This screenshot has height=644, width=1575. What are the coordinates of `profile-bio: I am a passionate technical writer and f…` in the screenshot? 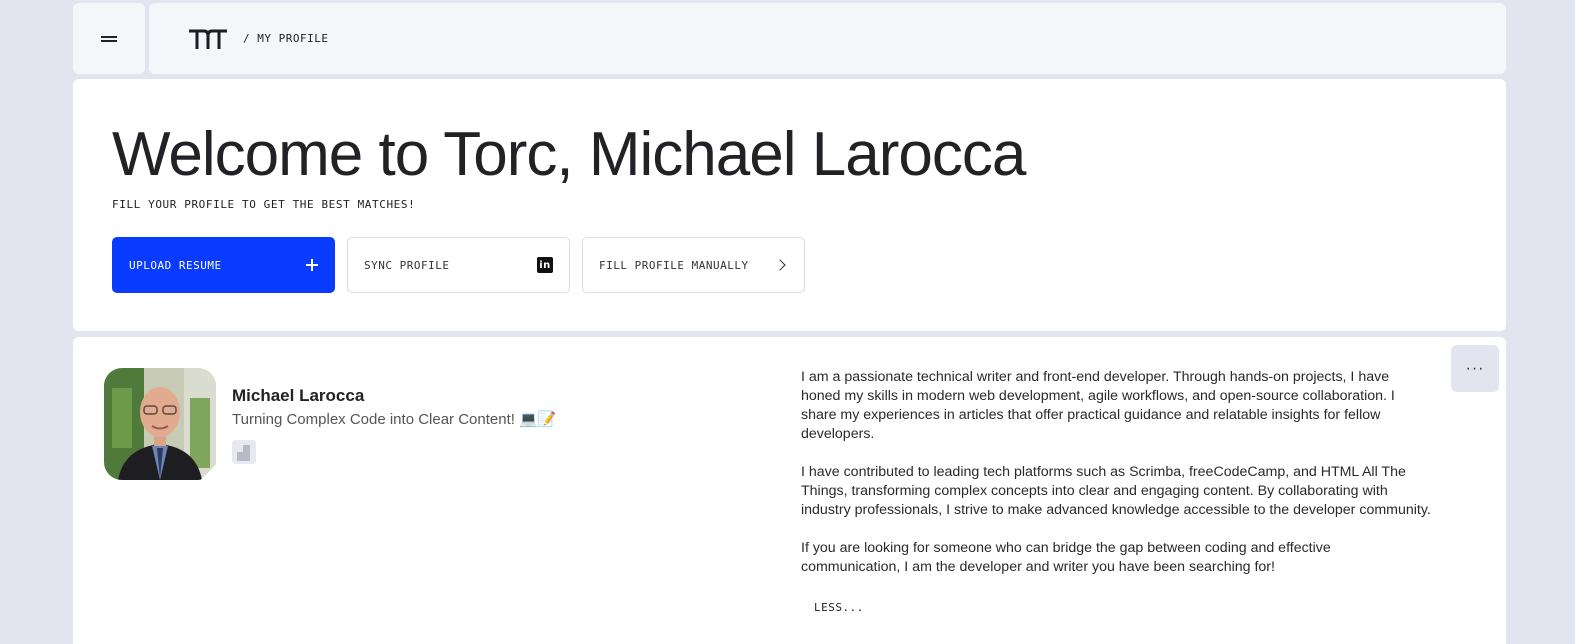 It's located at (1116, 482).